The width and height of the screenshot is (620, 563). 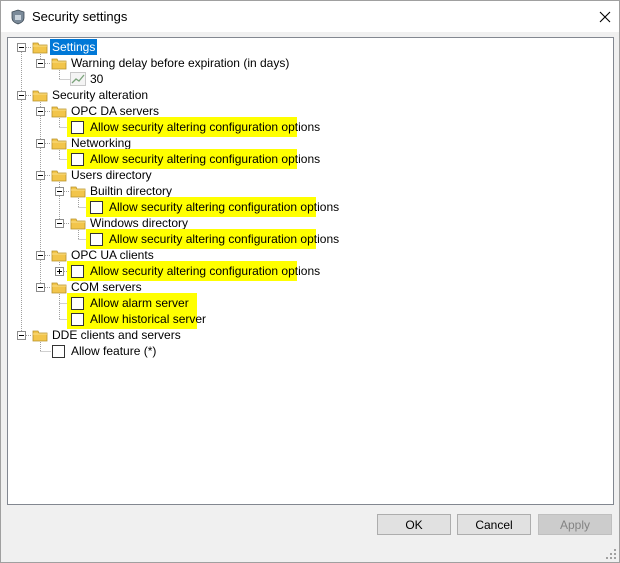 What do you see at coordinates (59, 223) in the screenshot?
I see `collapse-windows-directory-toggle` at bounding box center [59, 223].